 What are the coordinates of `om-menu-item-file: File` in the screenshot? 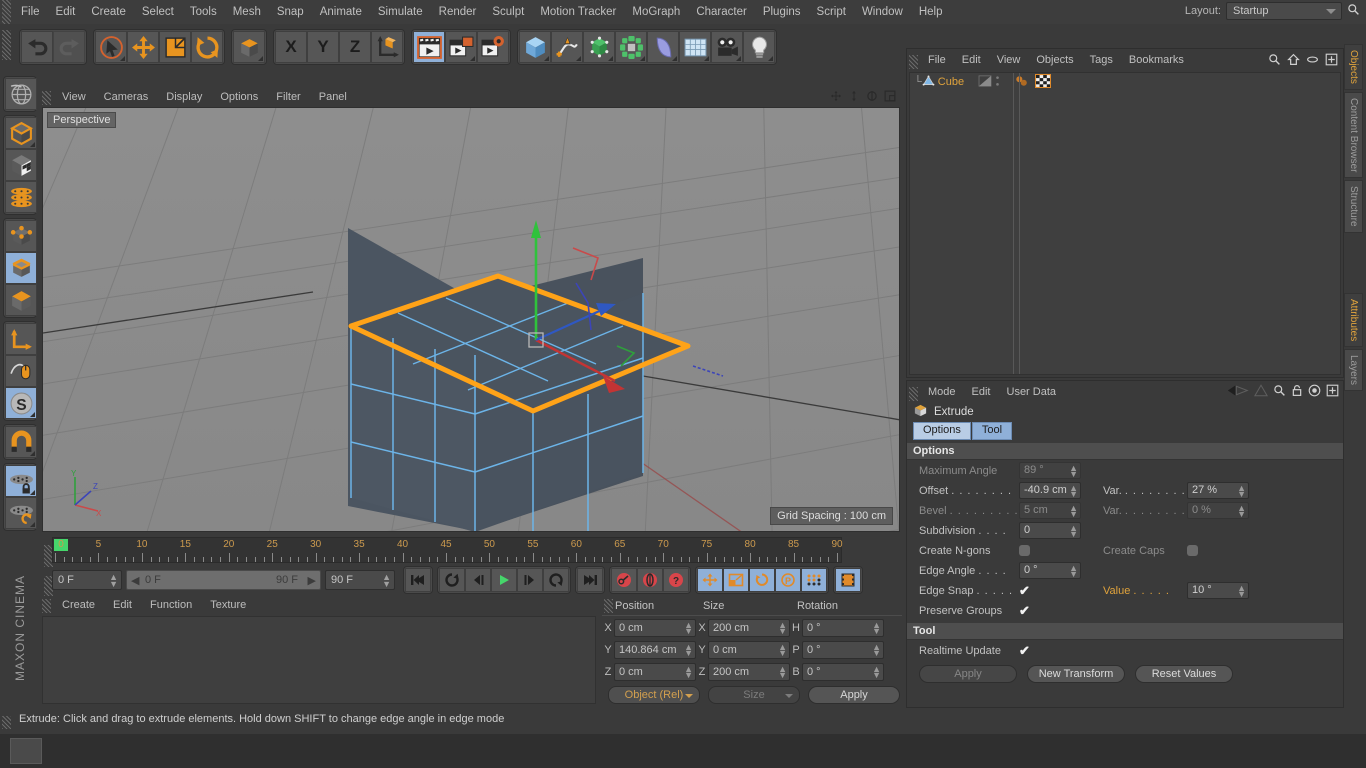 It's located at (937, 60).